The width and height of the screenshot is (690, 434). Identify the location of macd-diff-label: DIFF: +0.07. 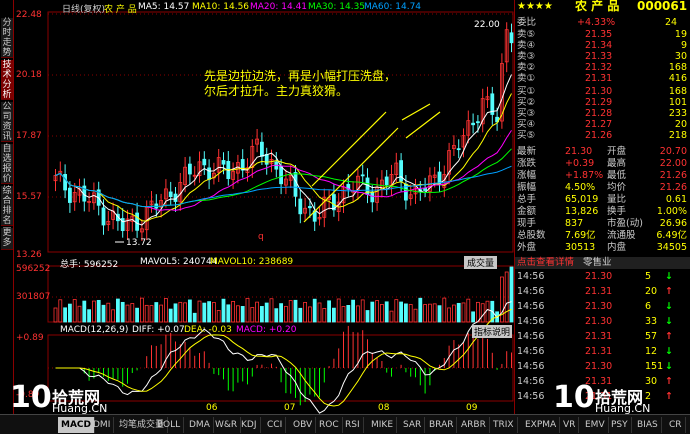
(158, 330).